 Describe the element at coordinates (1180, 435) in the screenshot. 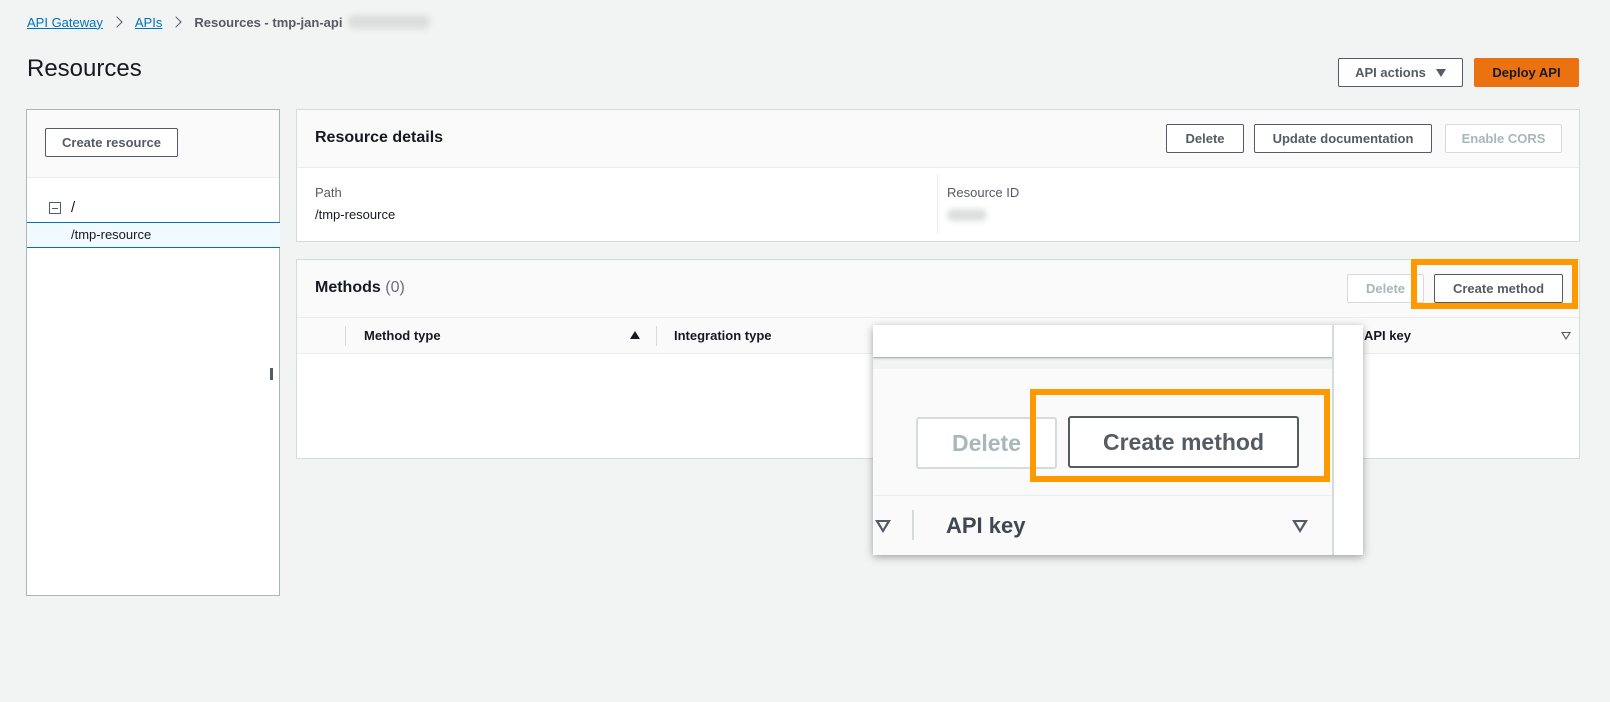

I see `zoom-highlight` at that location.